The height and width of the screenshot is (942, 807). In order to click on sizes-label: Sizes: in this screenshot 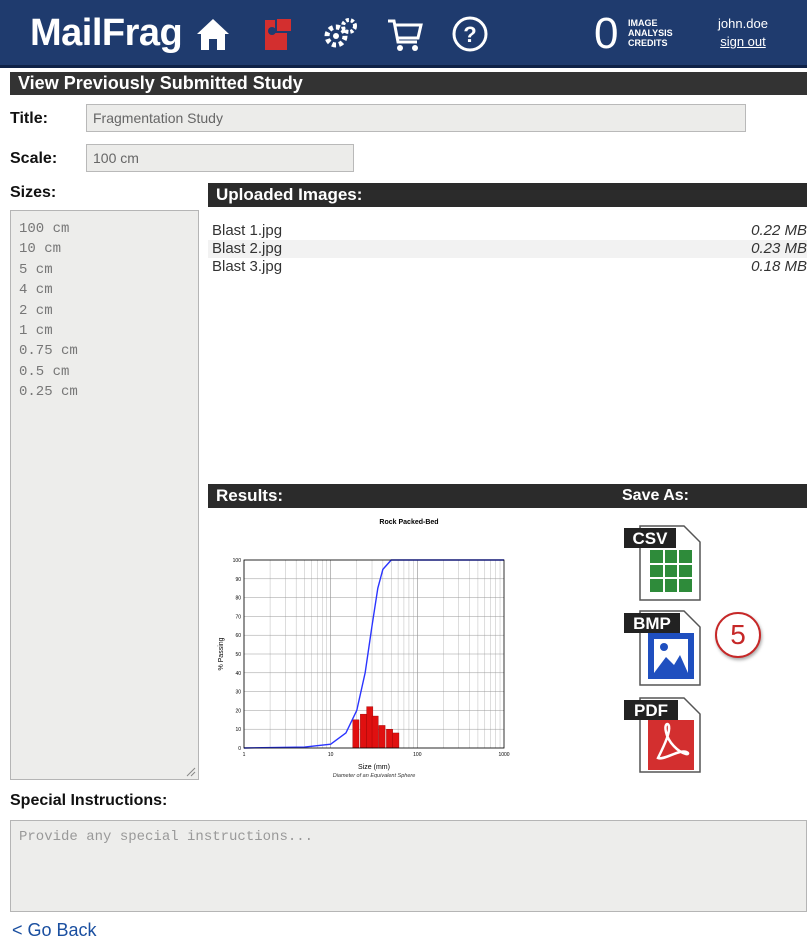, I will do `click(33, 192)`.